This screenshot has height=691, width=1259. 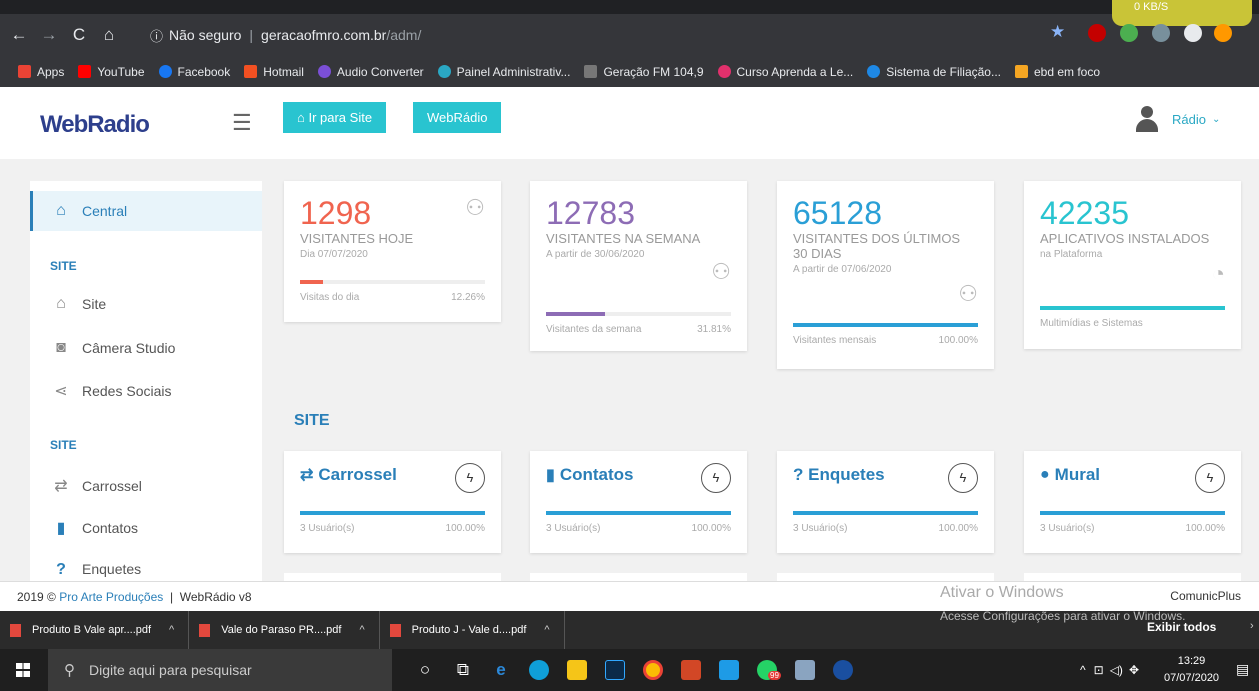 I want to click on edge-legacy-icon: e, so click(x=501, y=670).